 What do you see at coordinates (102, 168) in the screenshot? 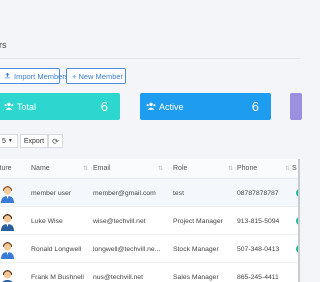
I see `column-email-label: Email` at bounding box center [102, 168].